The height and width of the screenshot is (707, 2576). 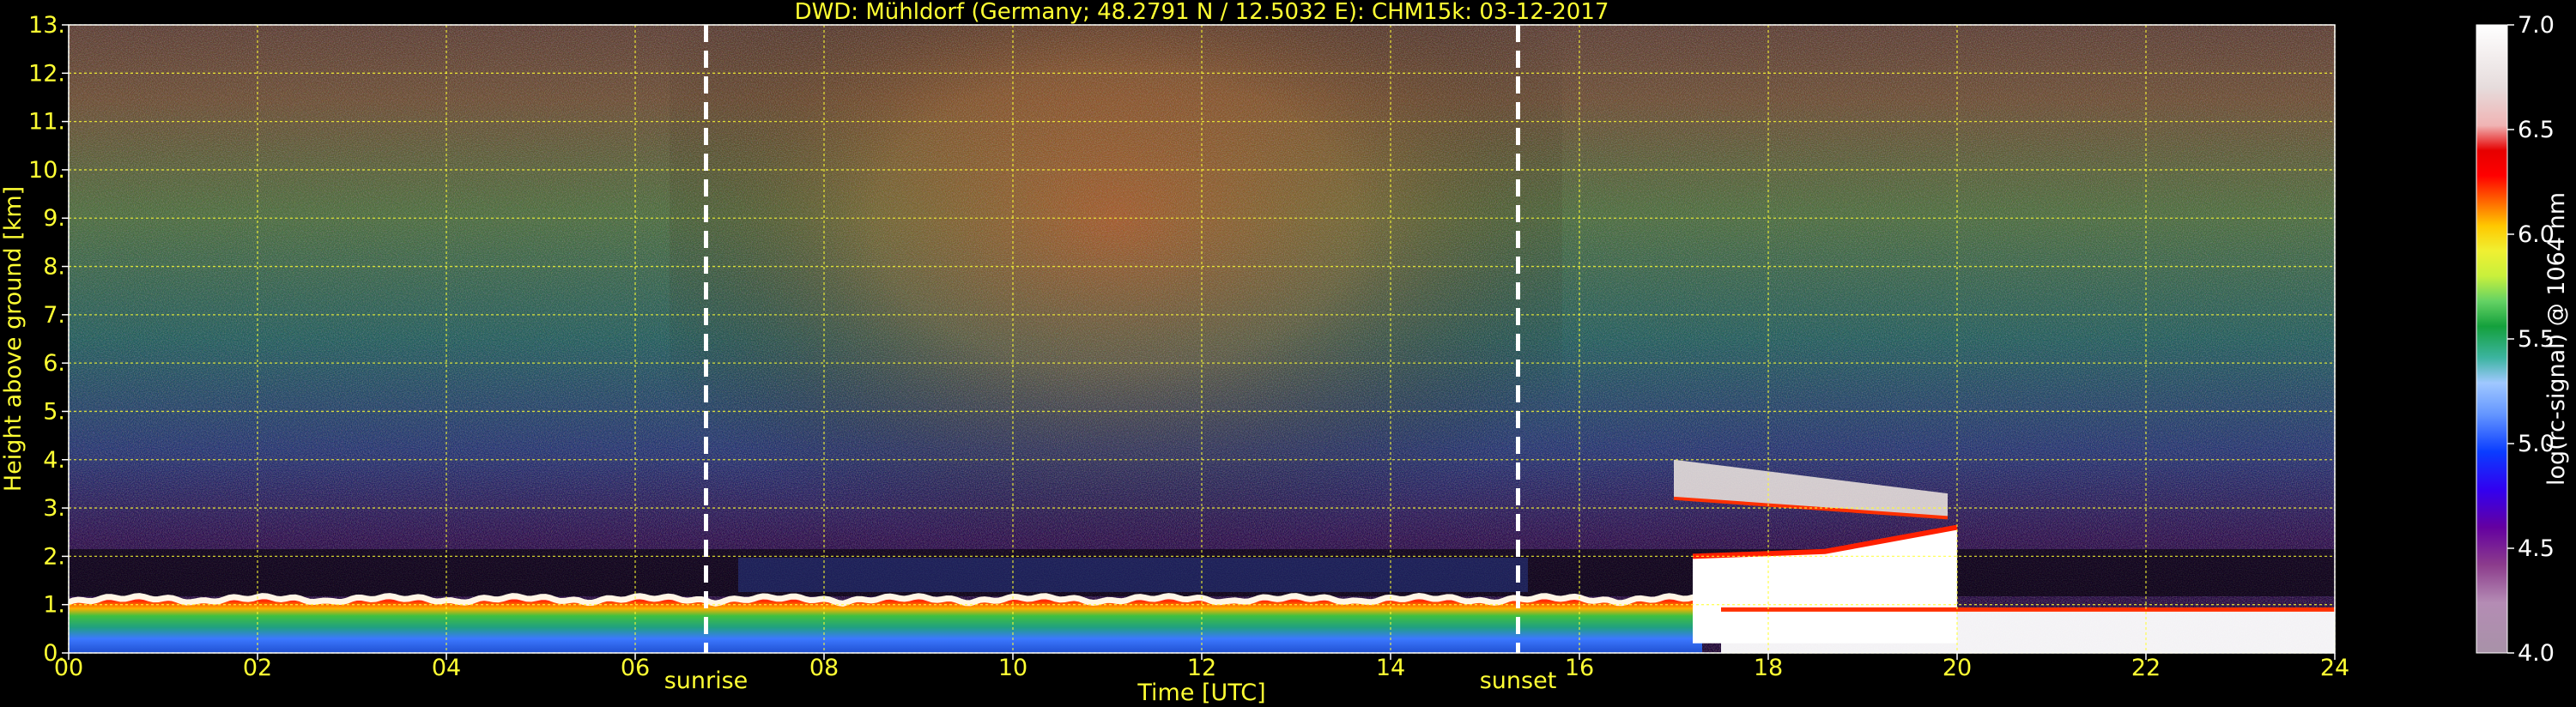 I want to click on marker-label: sunset, so click(x=1518, y=681).